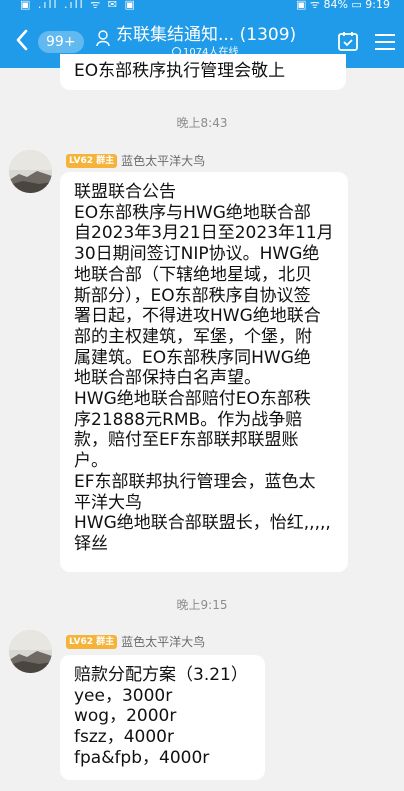 This screenshot has width=404, height=791. I want to click on message-text: EO东部秩序执行管理会敬上, so click(180, 71).